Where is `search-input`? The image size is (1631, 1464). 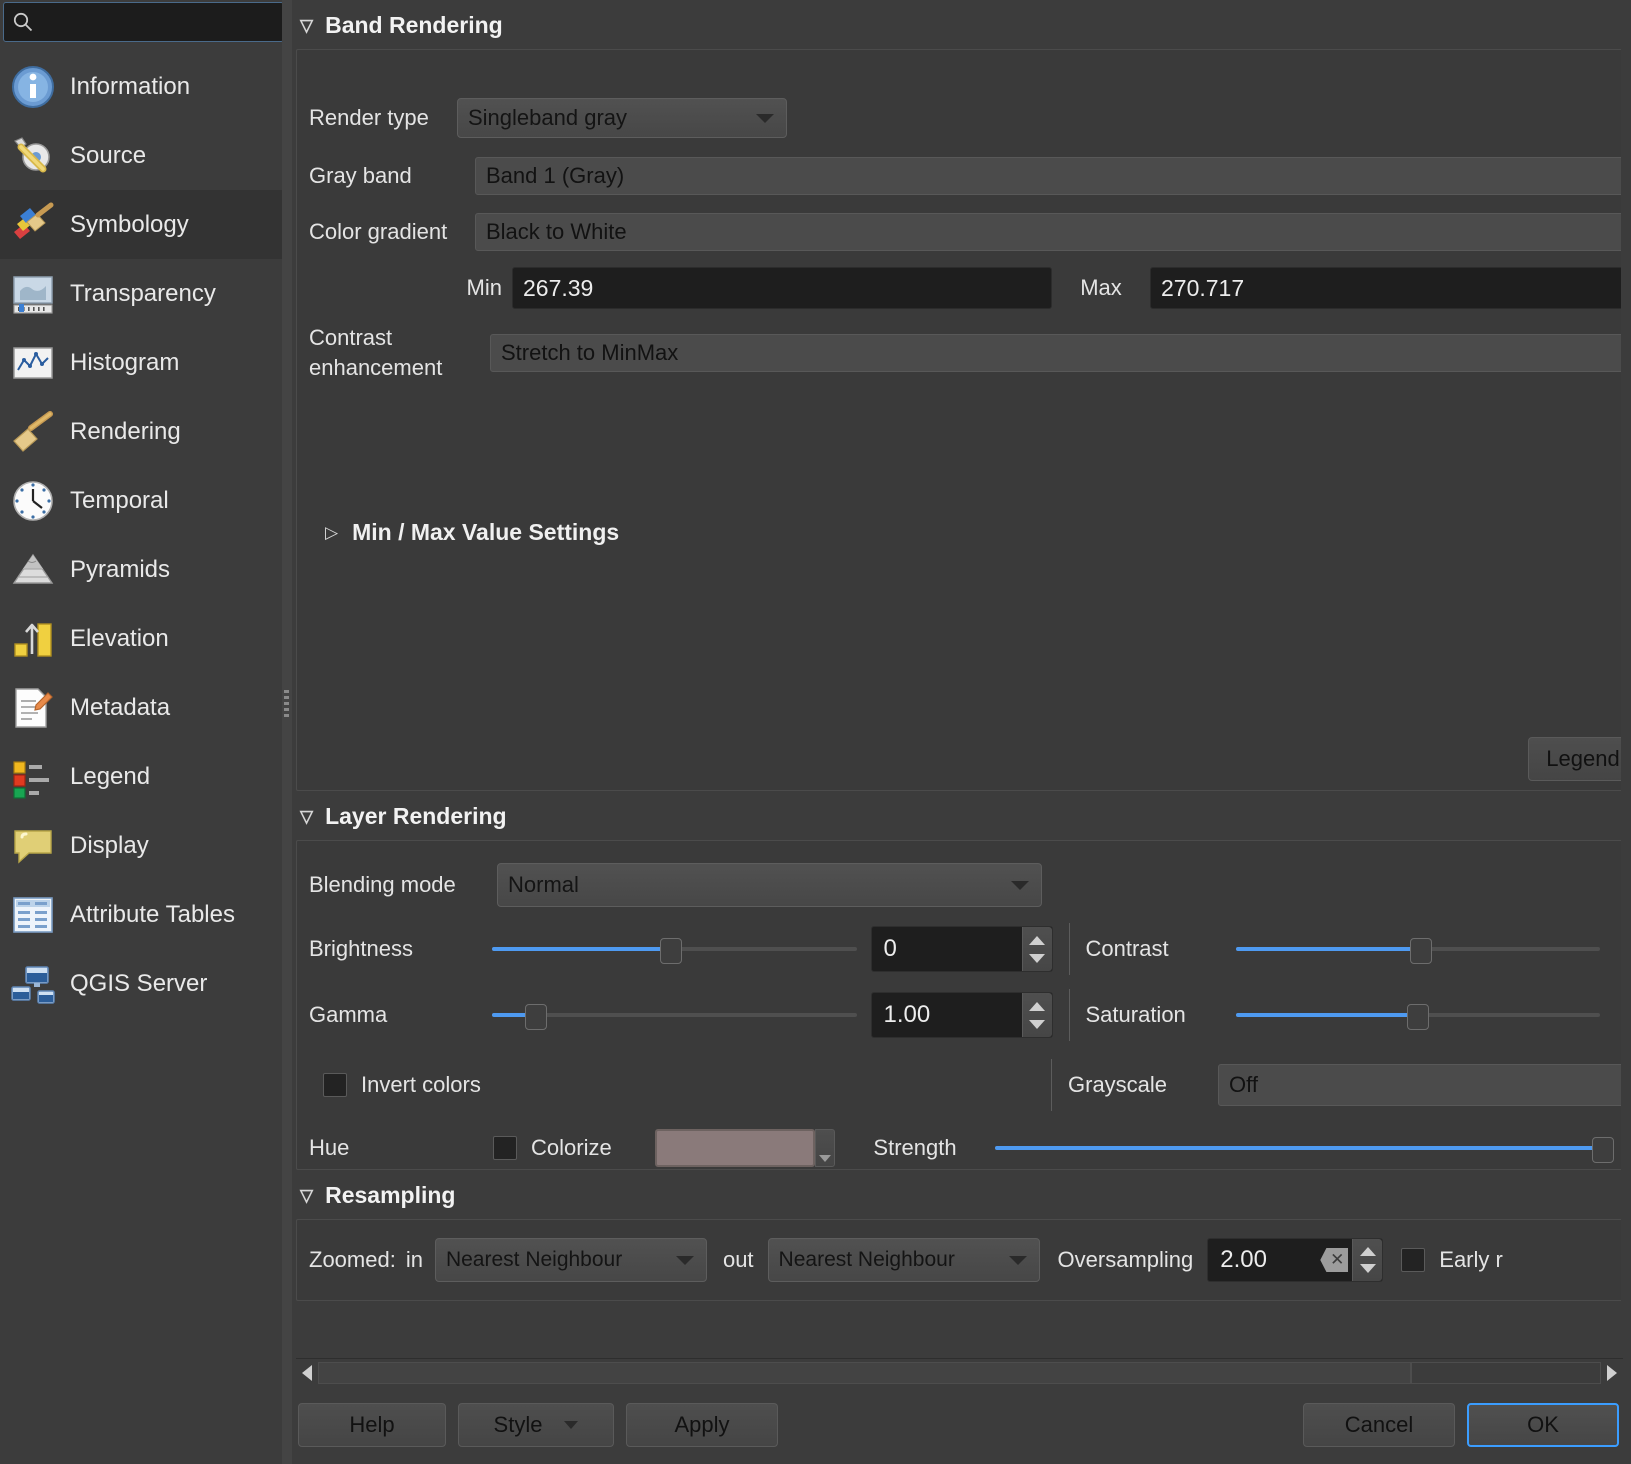
search-input is located at coordinates (154, 22).